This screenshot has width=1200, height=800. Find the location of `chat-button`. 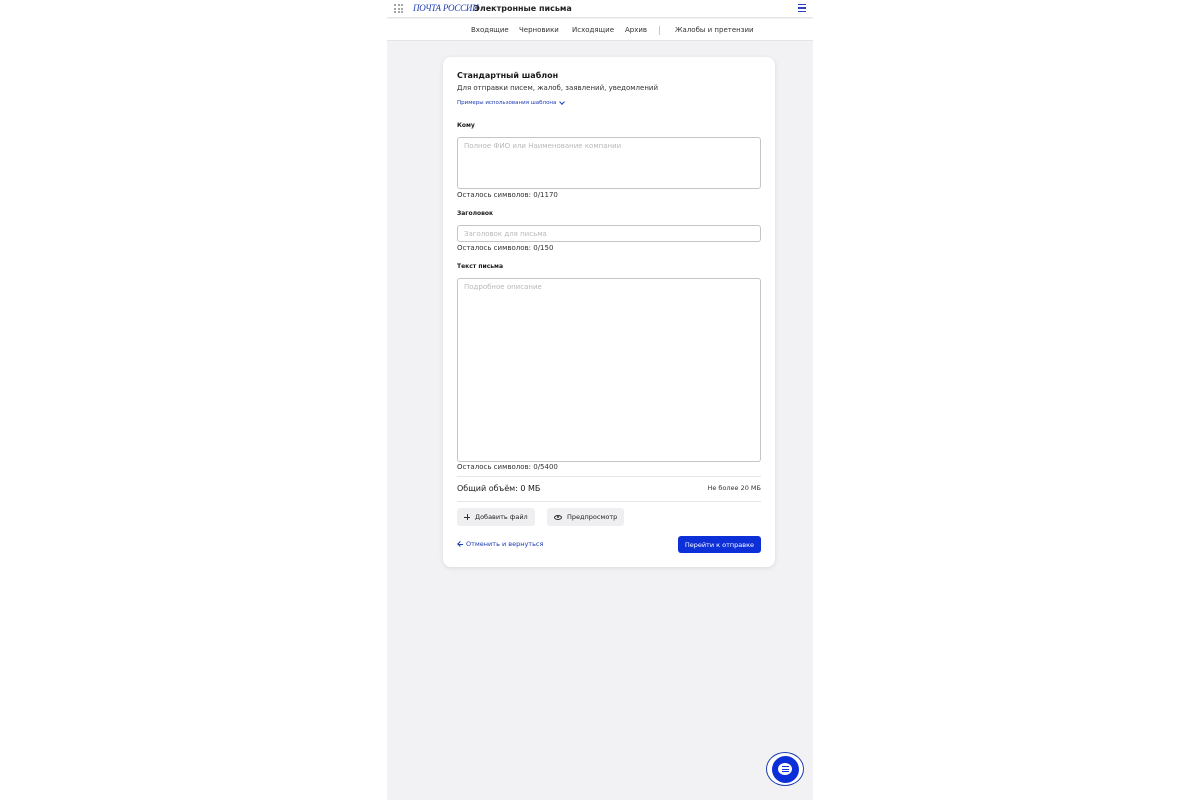

chat-button is located at coordinates (785, 769).